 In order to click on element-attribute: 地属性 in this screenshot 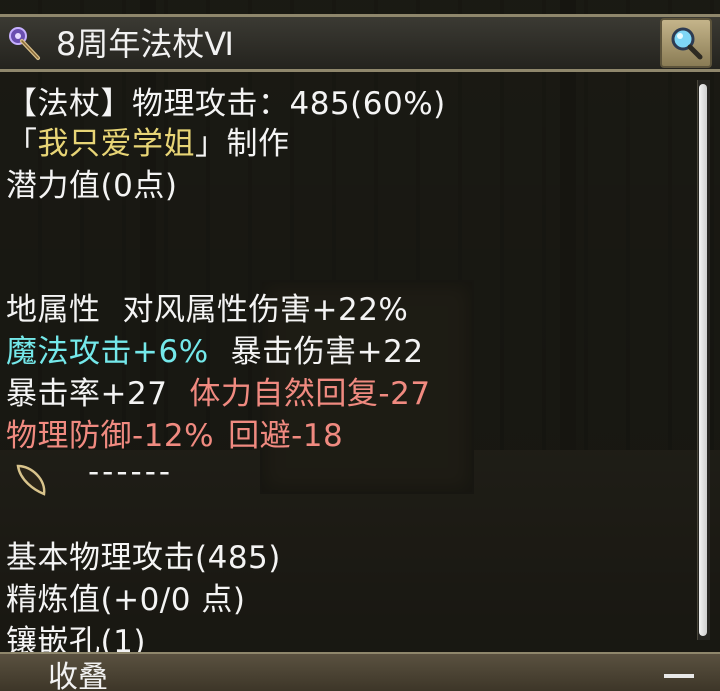, I will do `click(53, 310)`.